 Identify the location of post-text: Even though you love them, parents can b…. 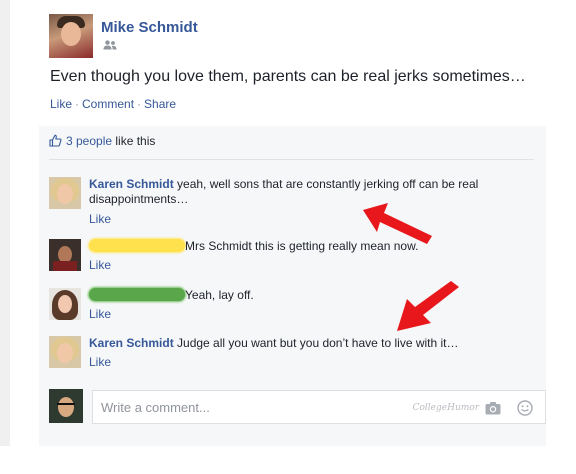
(288, 76).